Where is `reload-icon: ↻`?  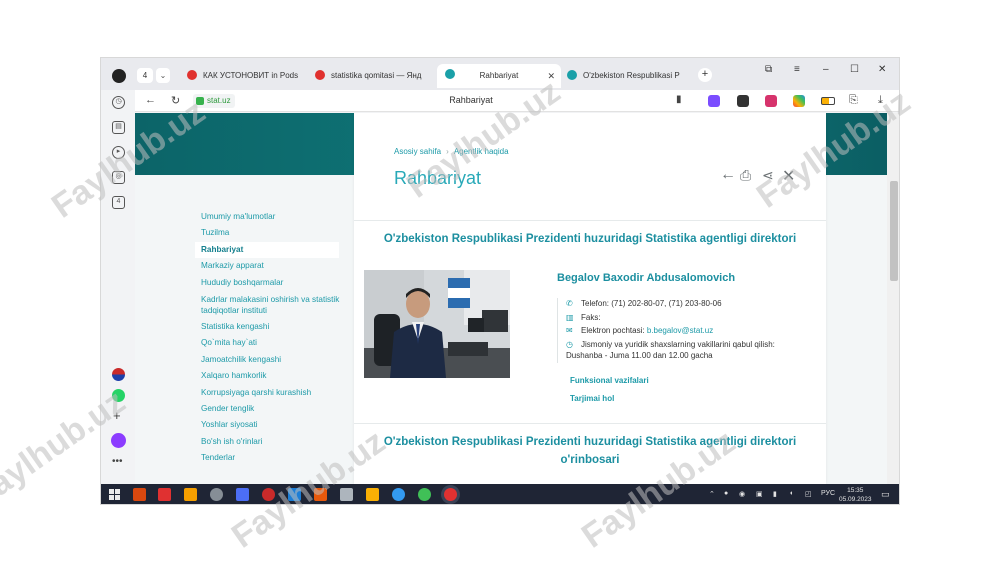 reload-icon: ↻ is located at coordinates (175, 100).